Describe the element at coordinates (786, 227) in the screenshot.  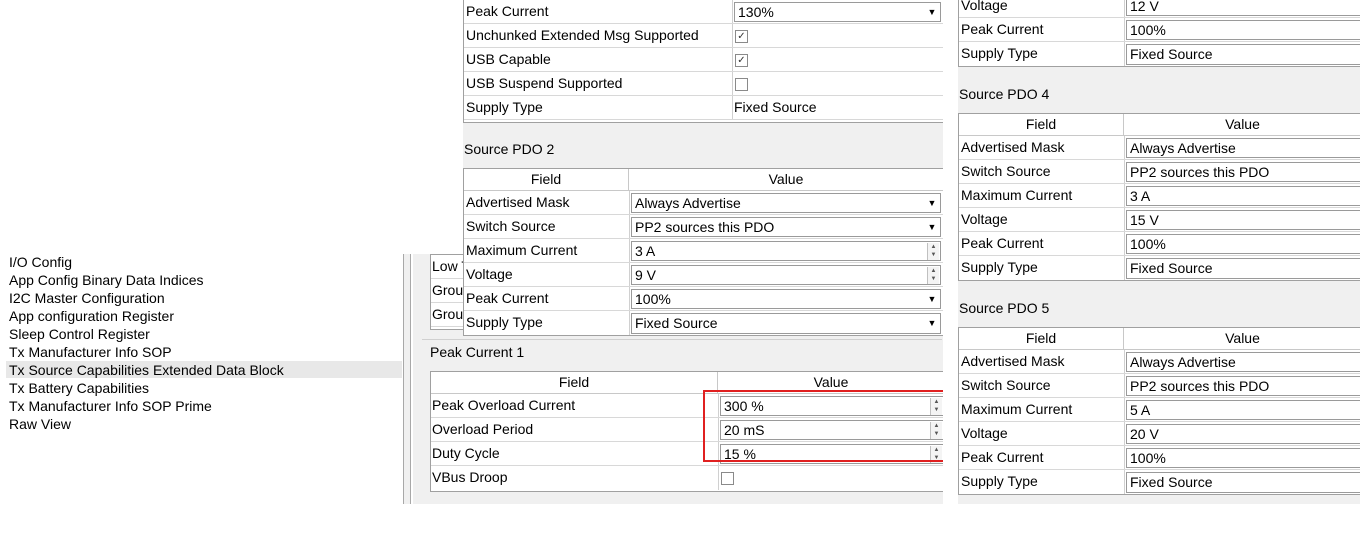
I see `switch-source-dropdown: PP2 sources this PDO ▼` at that location.